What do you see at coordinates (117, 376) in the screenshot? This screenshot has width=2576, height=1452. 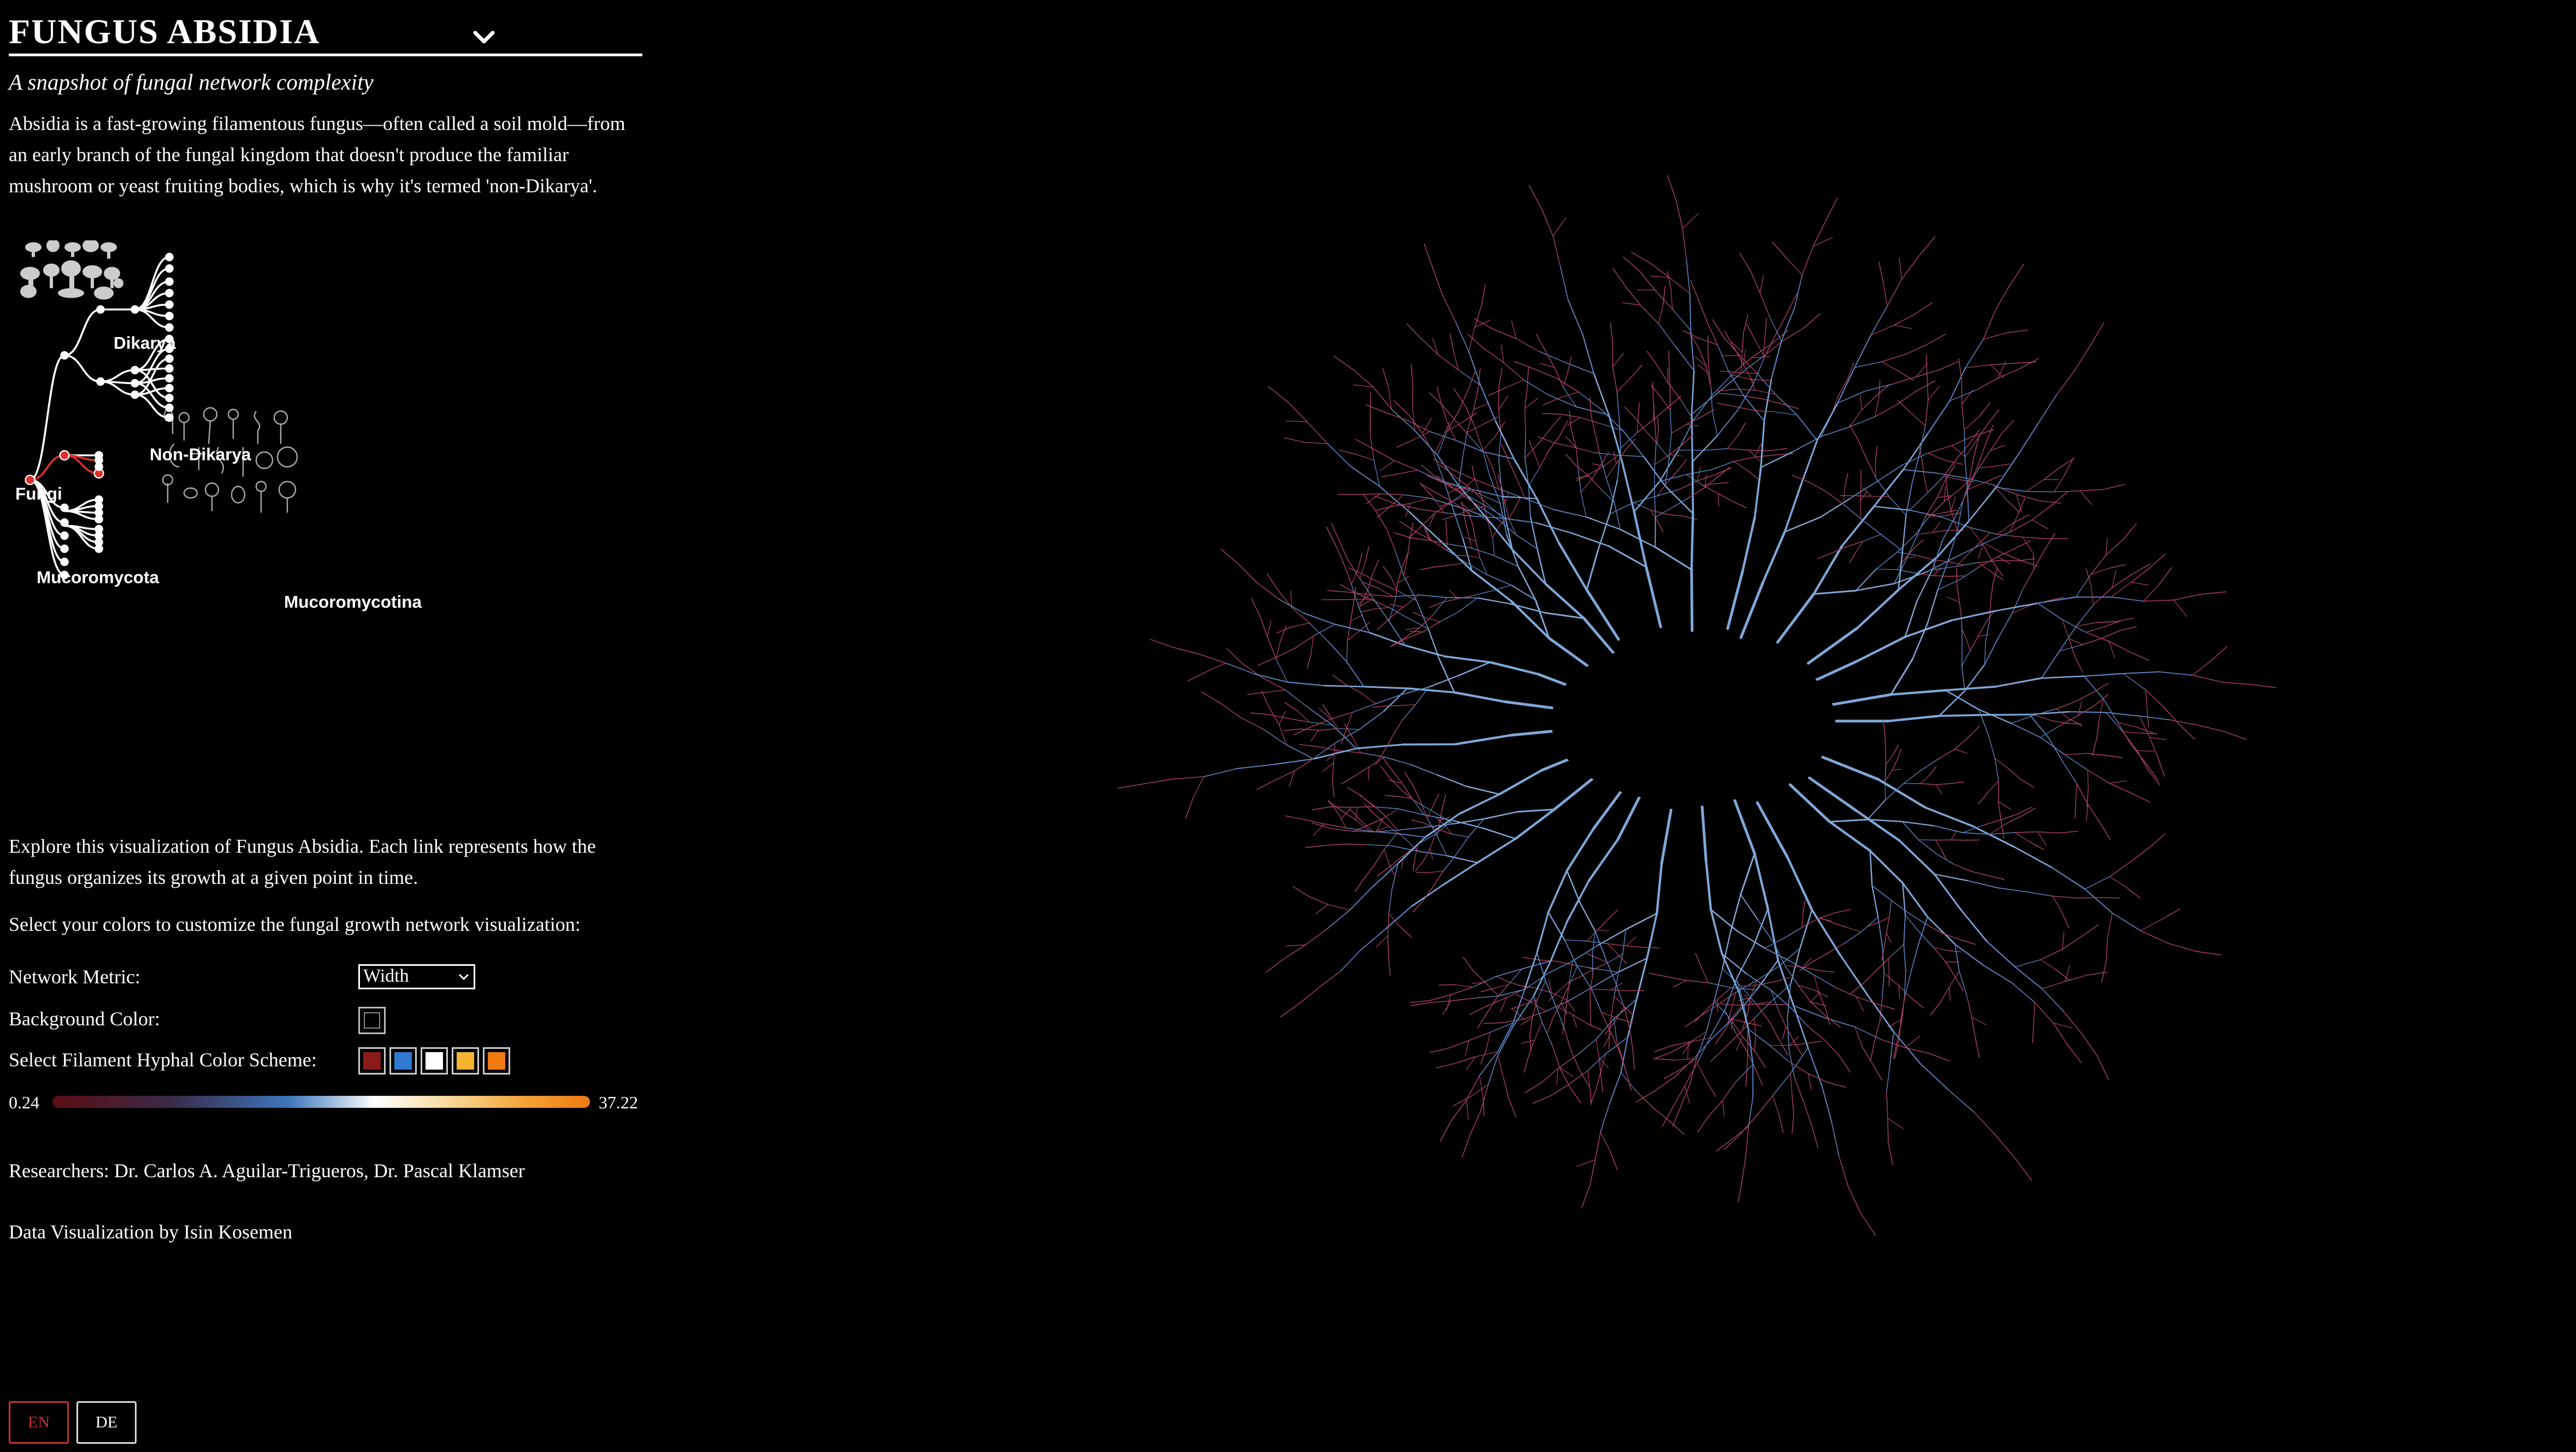 I see `tree-link` at bounding box center [117, 376].